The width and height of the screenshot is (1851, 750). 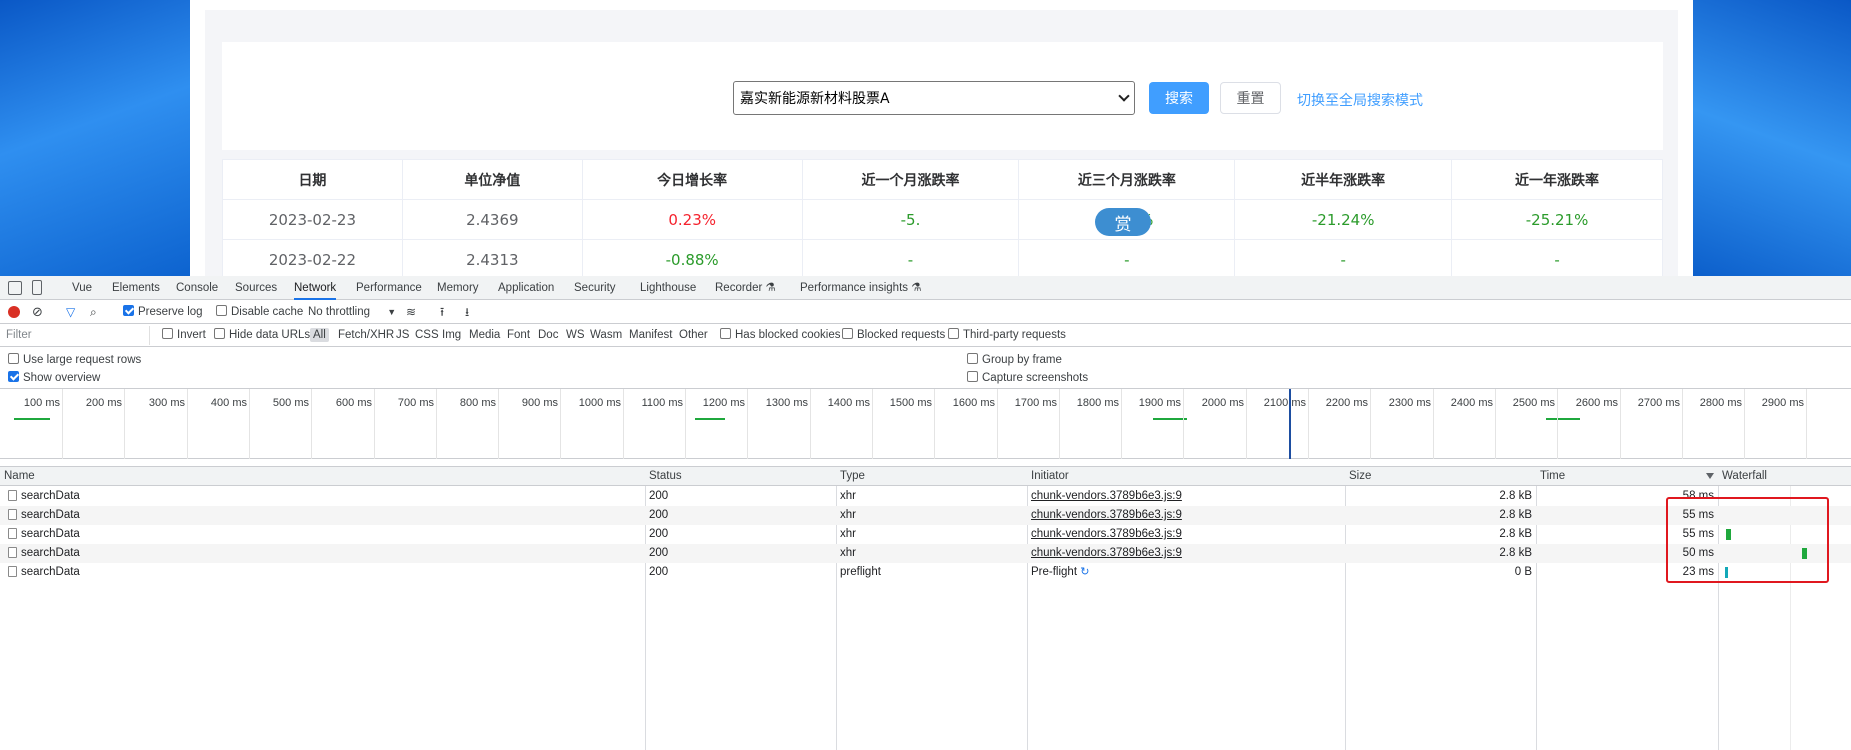 What do you see at coordinates (1127, 179) in the screenshot?
I see `header-3m-change: 近三个月涨跌率` at bounding box center [1127, 179].